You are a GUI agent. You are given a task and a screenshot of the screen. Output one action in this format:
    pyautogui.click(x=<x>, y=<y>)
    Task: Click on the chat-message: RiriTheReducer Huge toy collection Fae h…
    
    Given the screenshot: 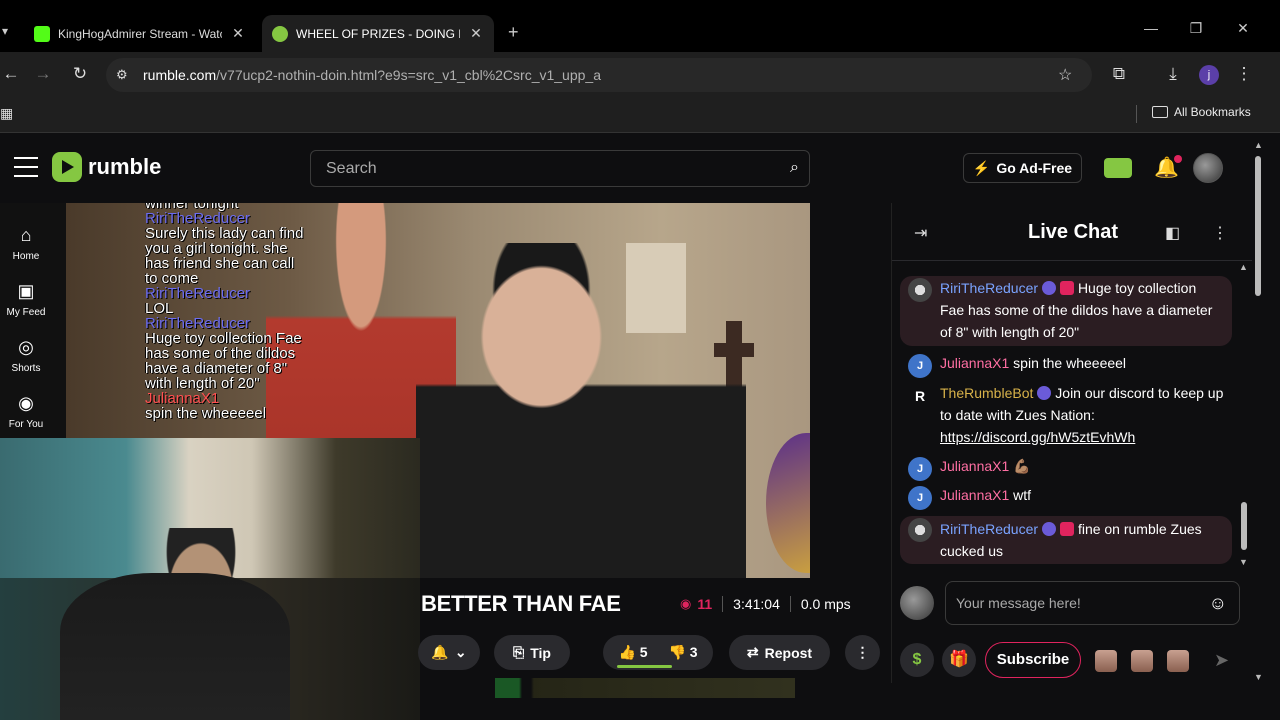 What is the action you would take?
    pyautogui.click(x=1066, y=311)
    